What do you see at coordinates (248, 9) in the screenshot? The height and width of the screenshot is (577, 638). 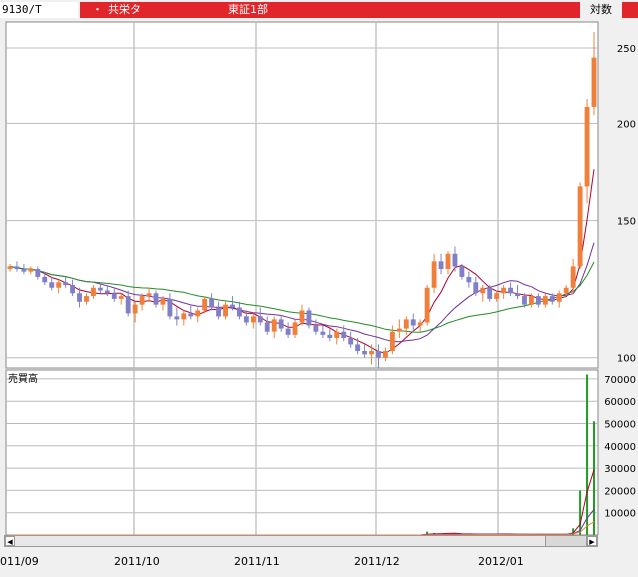 I see `market-name: 東証1部` at bounding box center [248, 9].